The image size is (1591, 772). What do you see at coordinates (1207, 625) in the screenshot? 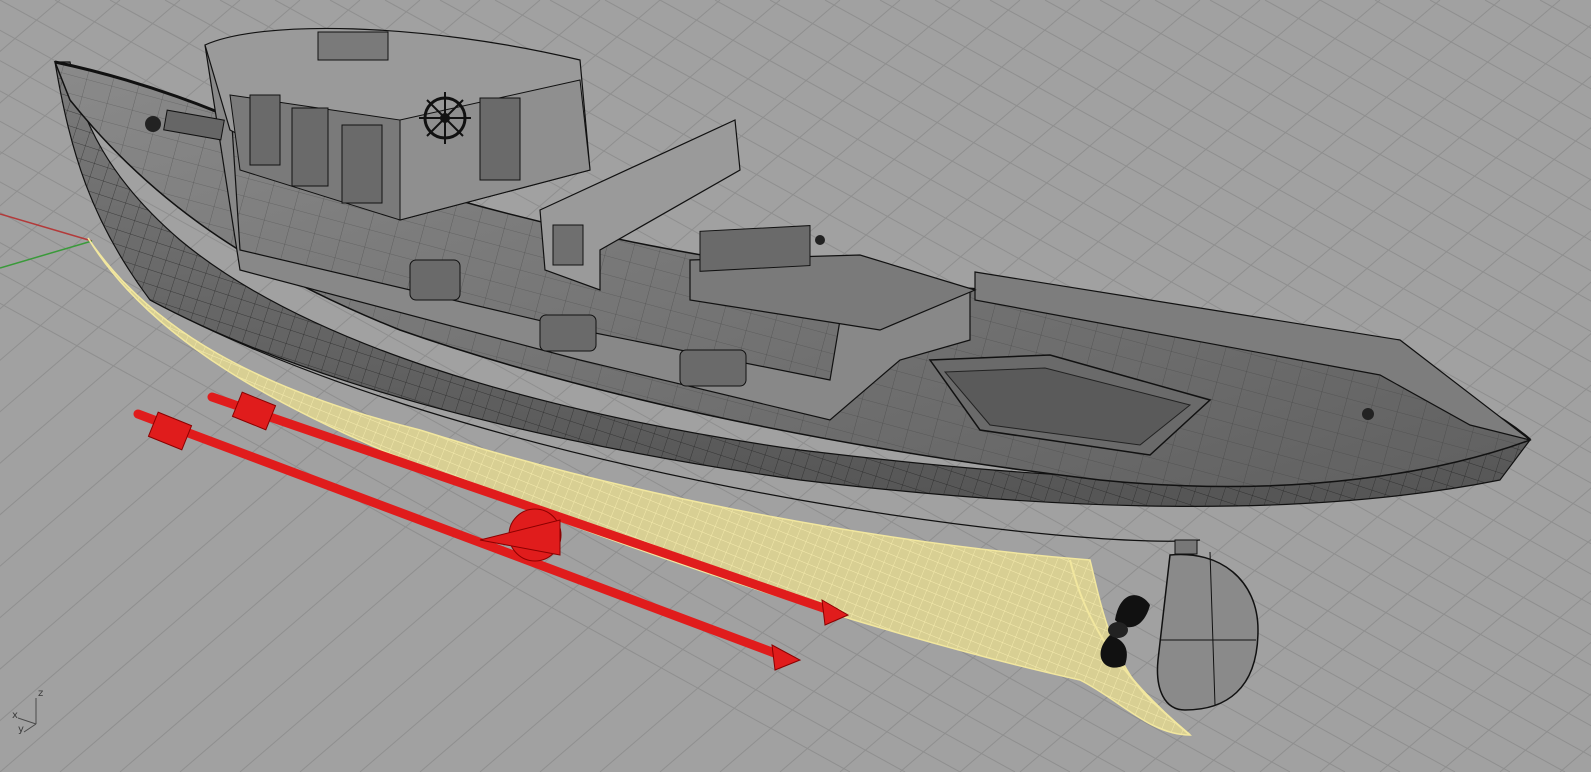
I see `rudder` at bounding box center [1207, 625].